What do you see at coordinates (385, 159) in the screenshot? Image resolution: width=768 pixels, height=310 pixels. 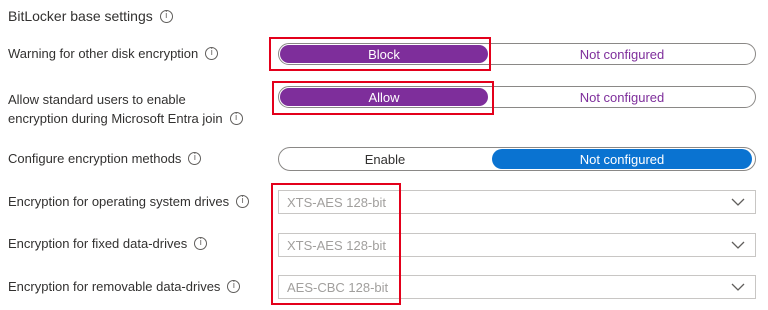 I see `toggle-option-enable: Enable` at bounding box center [385, 159].